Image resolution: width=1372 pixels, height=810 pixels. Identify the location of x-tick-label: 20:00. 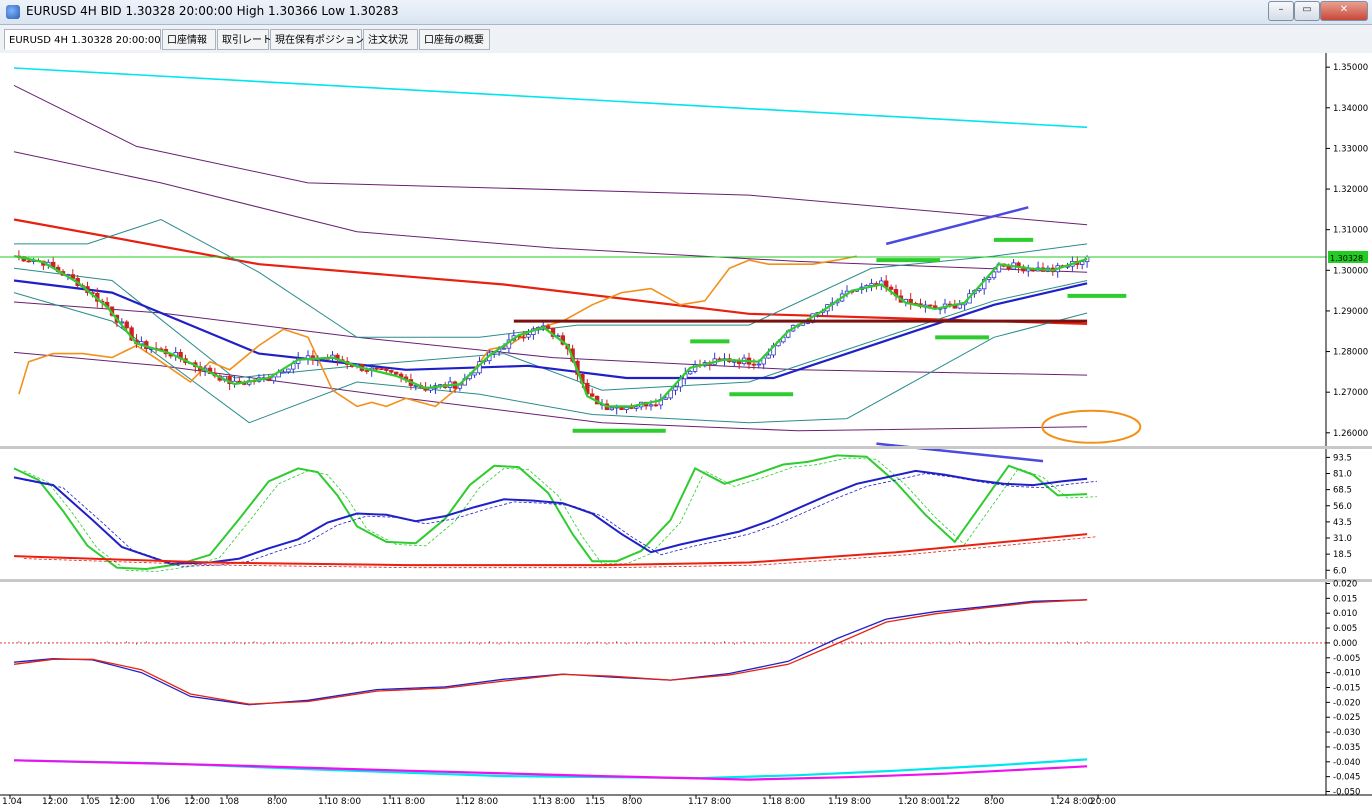
(1103, 802).